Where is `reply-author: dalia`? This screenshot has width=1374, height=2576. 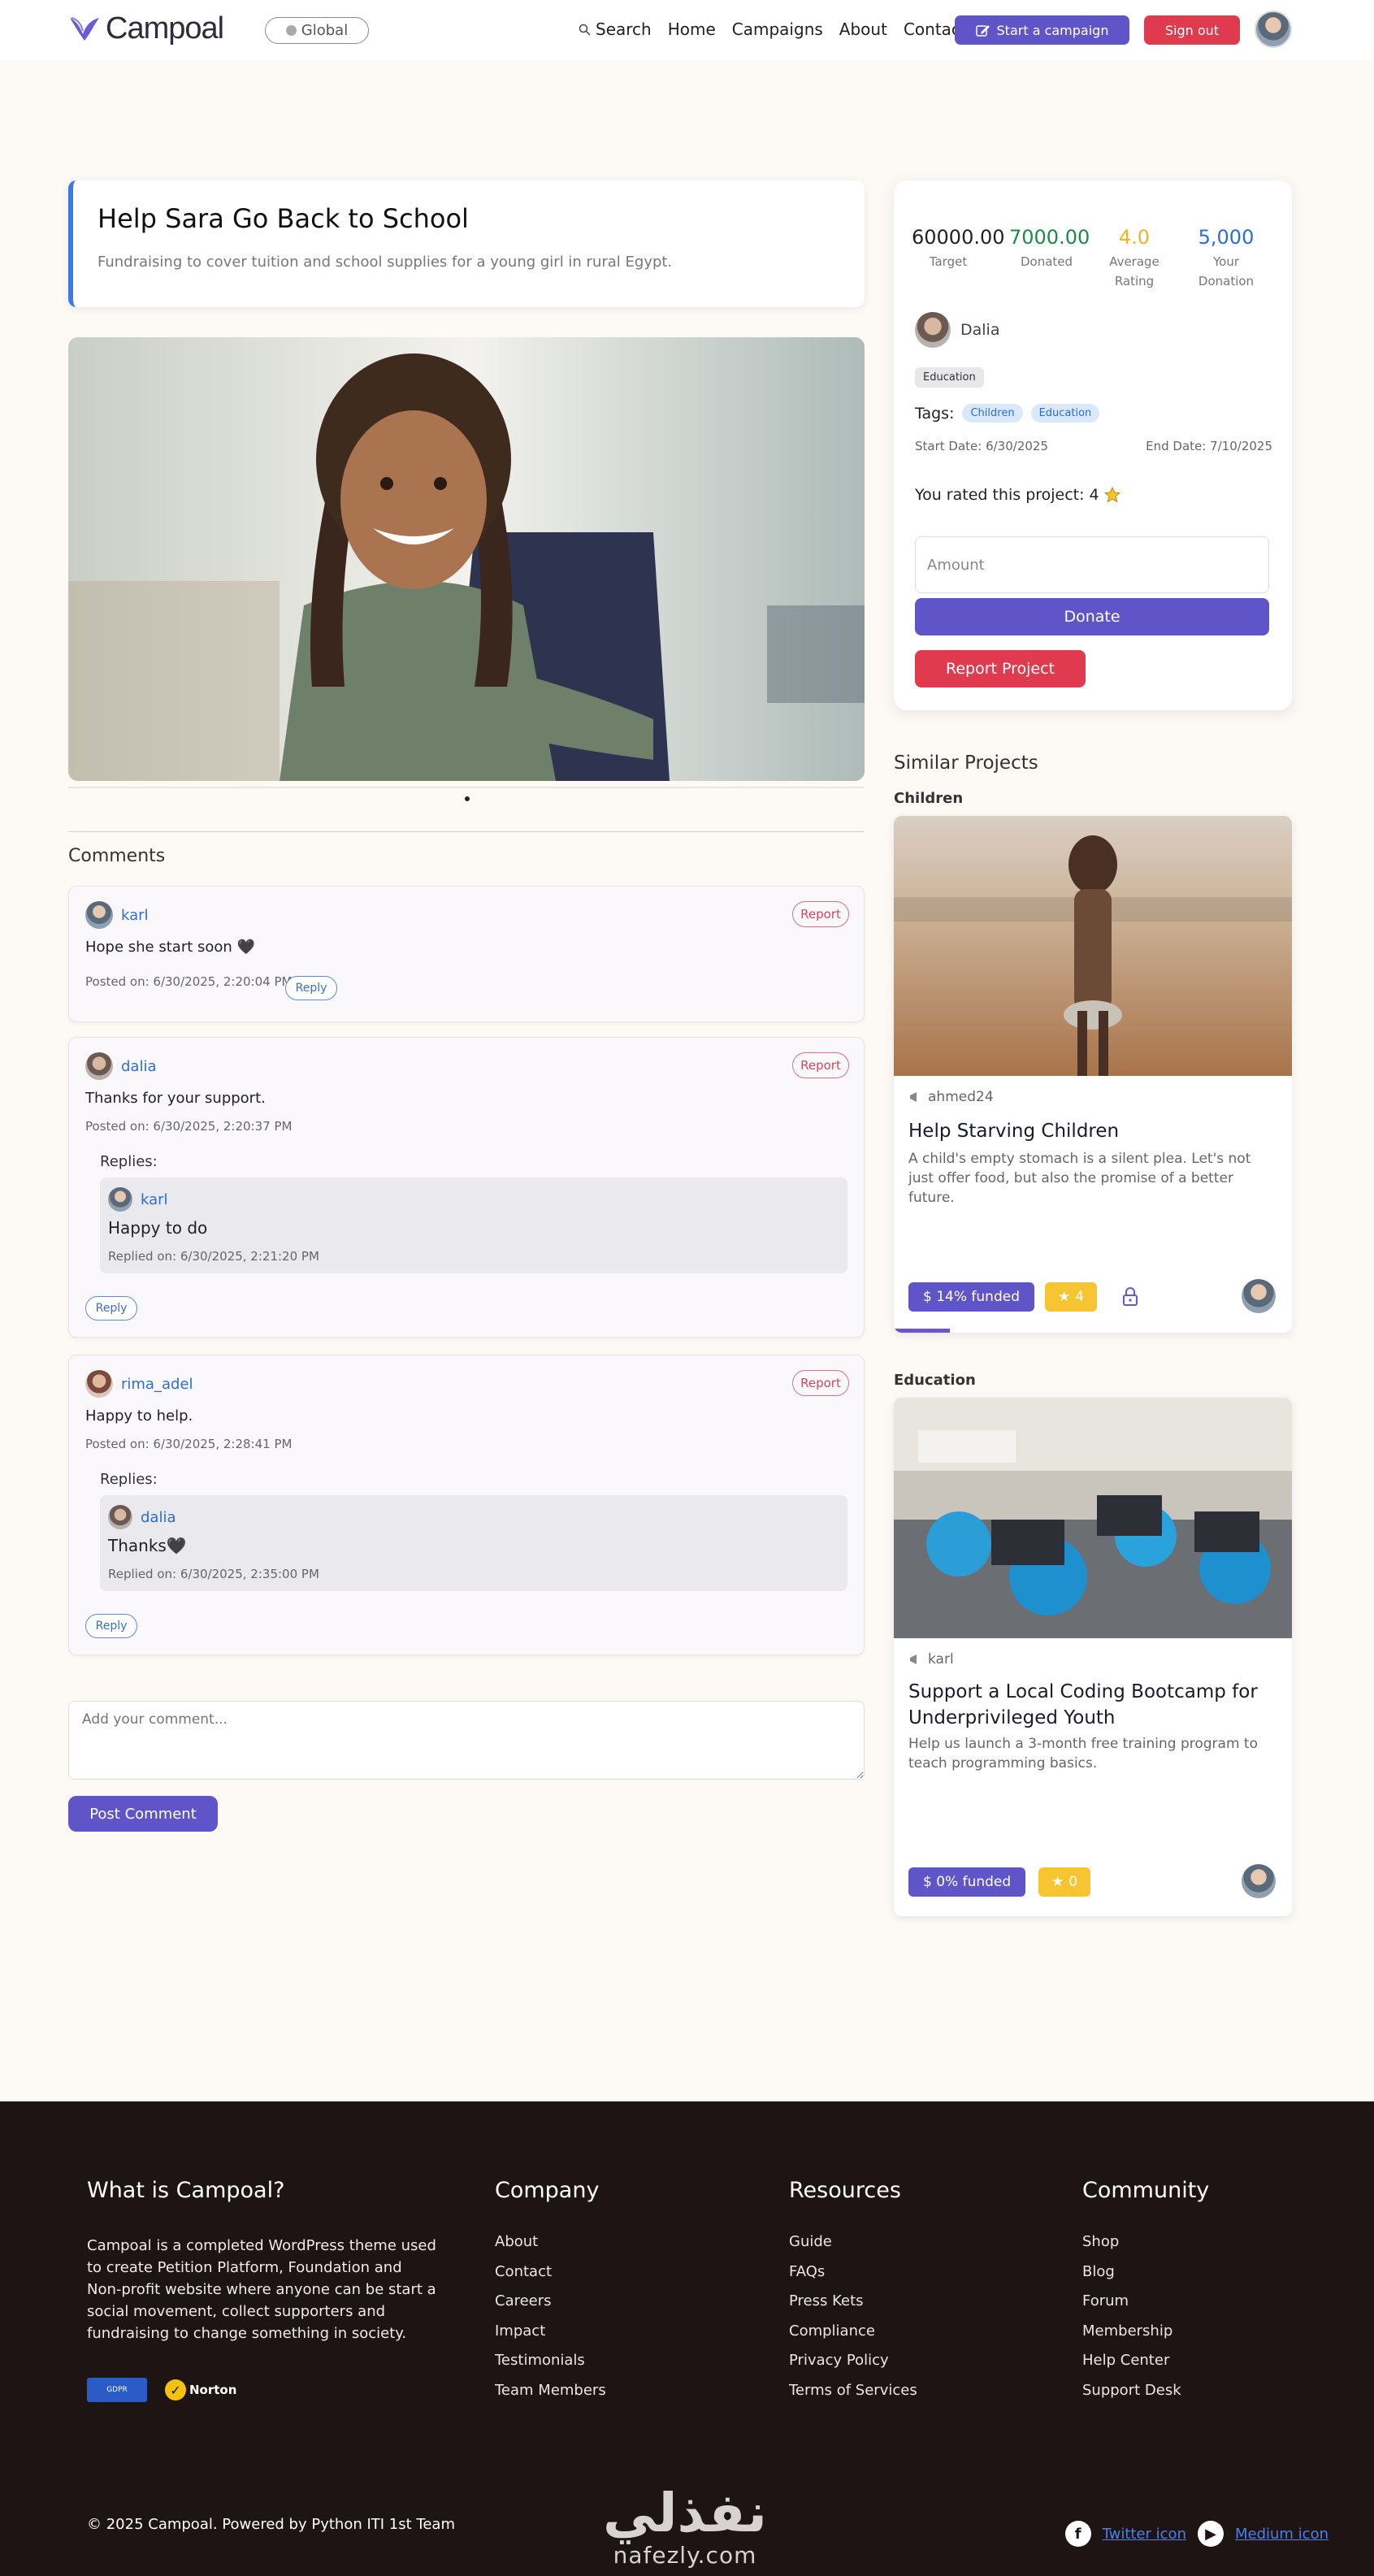 reply-author: dalia is located at coordinates (142, 1517).